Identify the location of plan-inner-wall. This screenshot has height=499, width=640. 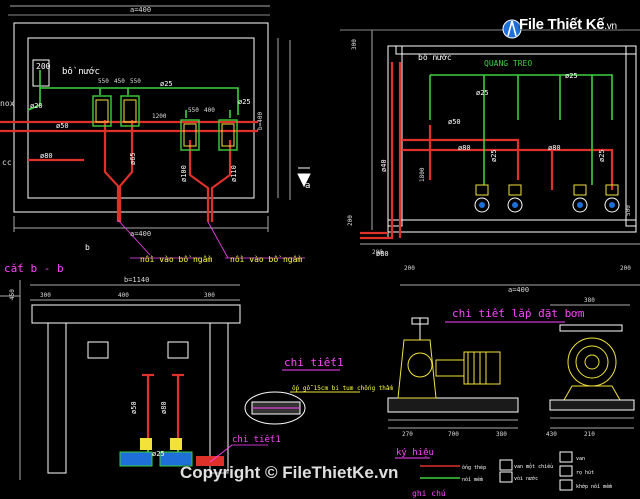
(141, 118).